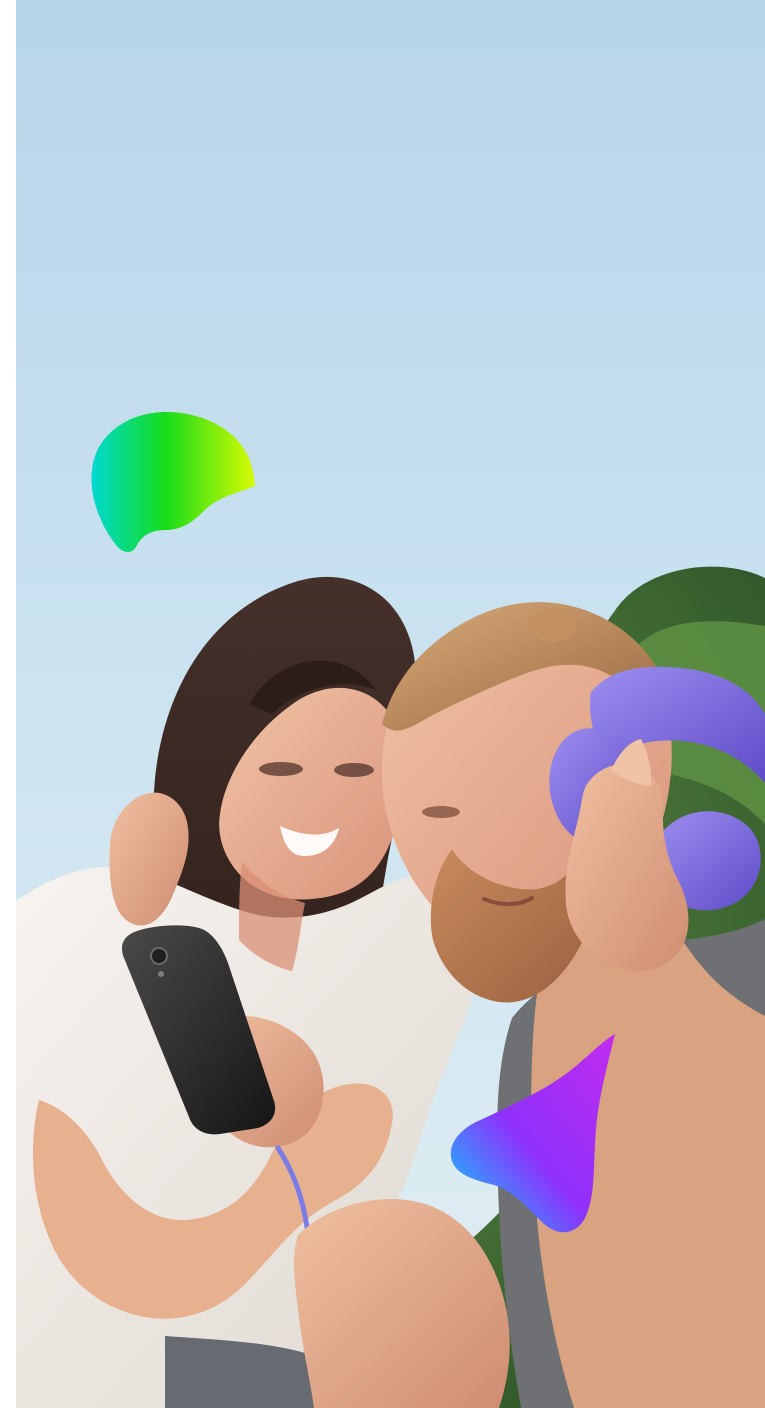 The width and height of the screenshot is (765, 1408). Describe the element at coordinates (161, 974) in the screenshot. I see `phone-sensor` at that location.